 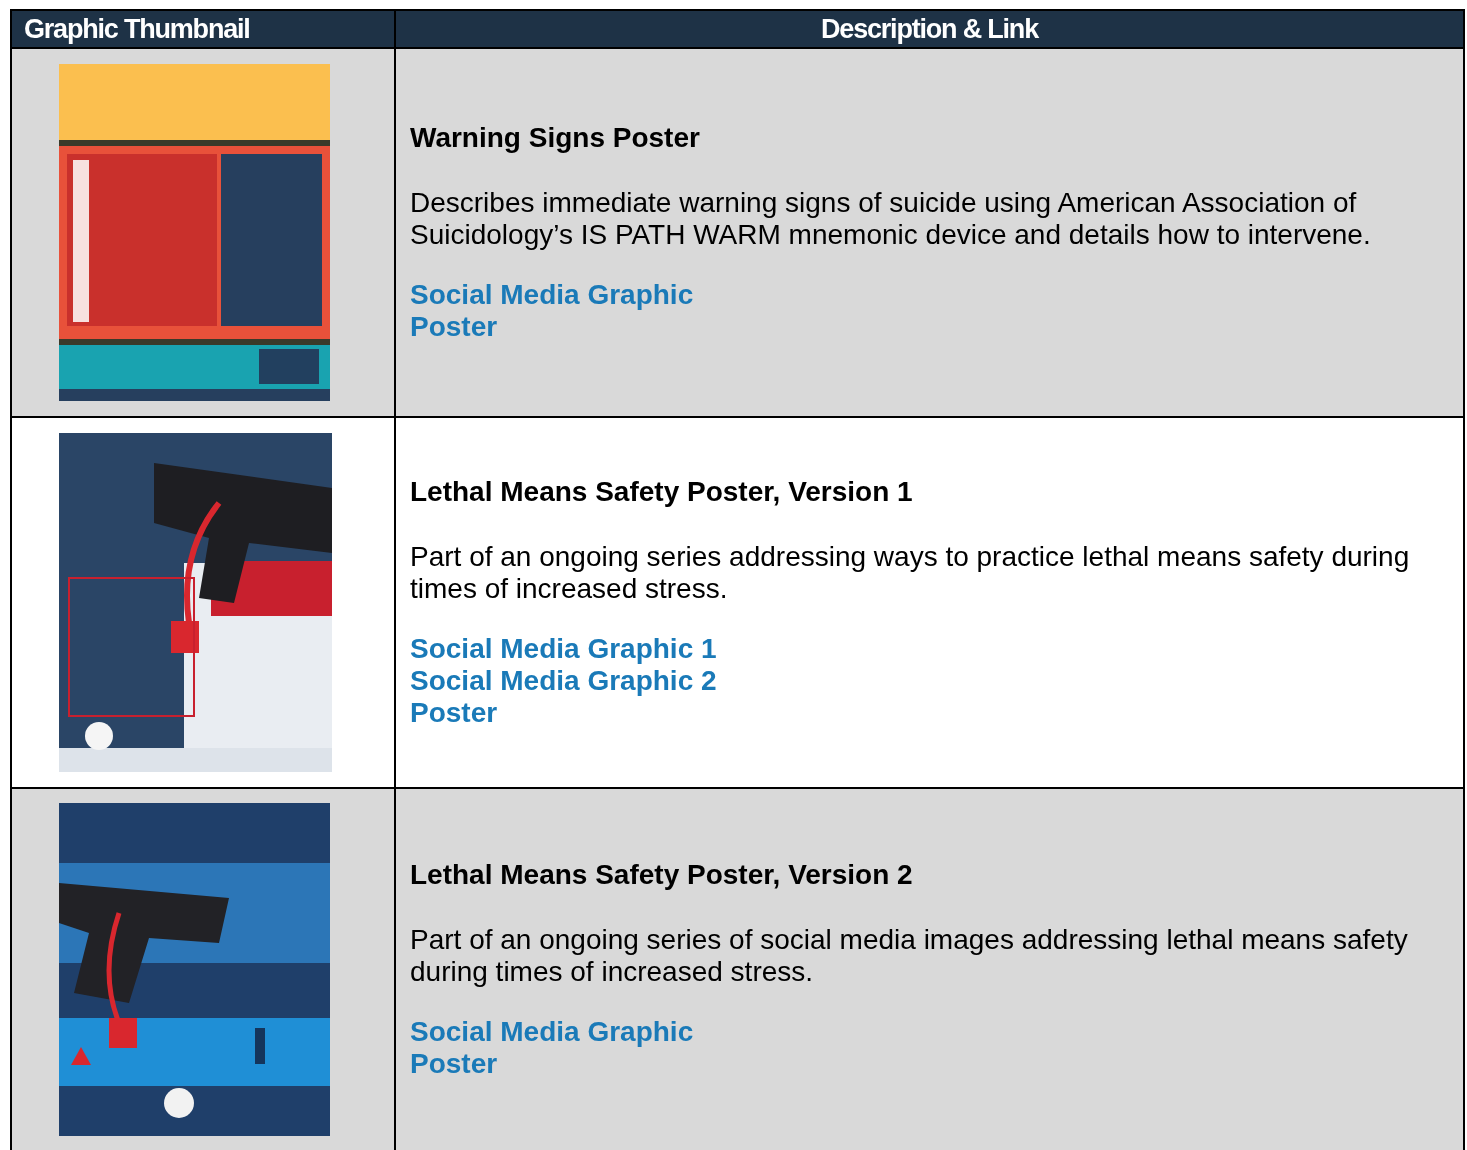 I want to click on download-link: Social Media Graphic 1, so click(x=563, y=649).